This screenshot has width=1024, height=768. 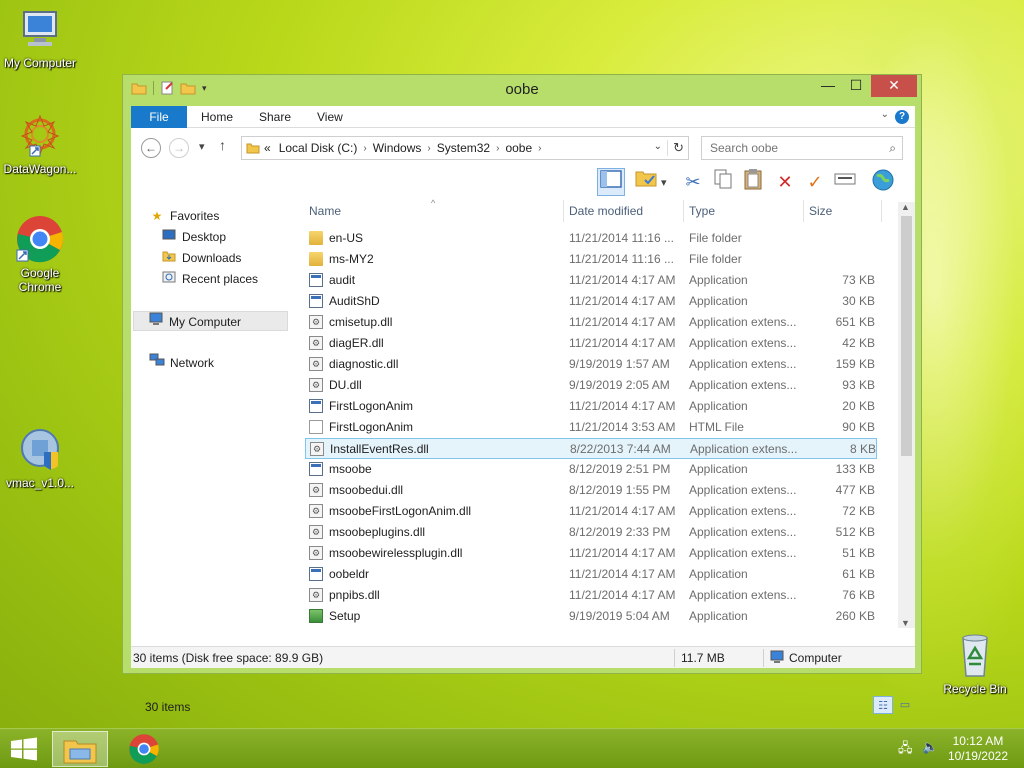 I want to click on nav-my-computer: My Computer, so click(x=210, y=321).